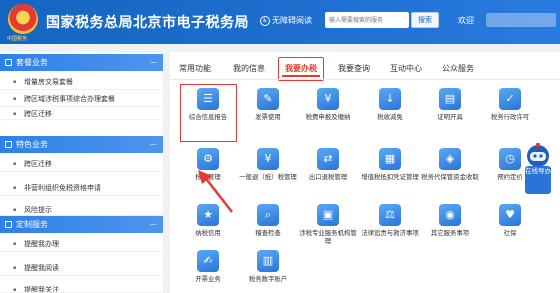 This screenshot has width=560, height=293. I want to click on function-item: ¥ 税费申报及缴纳, so click(328, 110).